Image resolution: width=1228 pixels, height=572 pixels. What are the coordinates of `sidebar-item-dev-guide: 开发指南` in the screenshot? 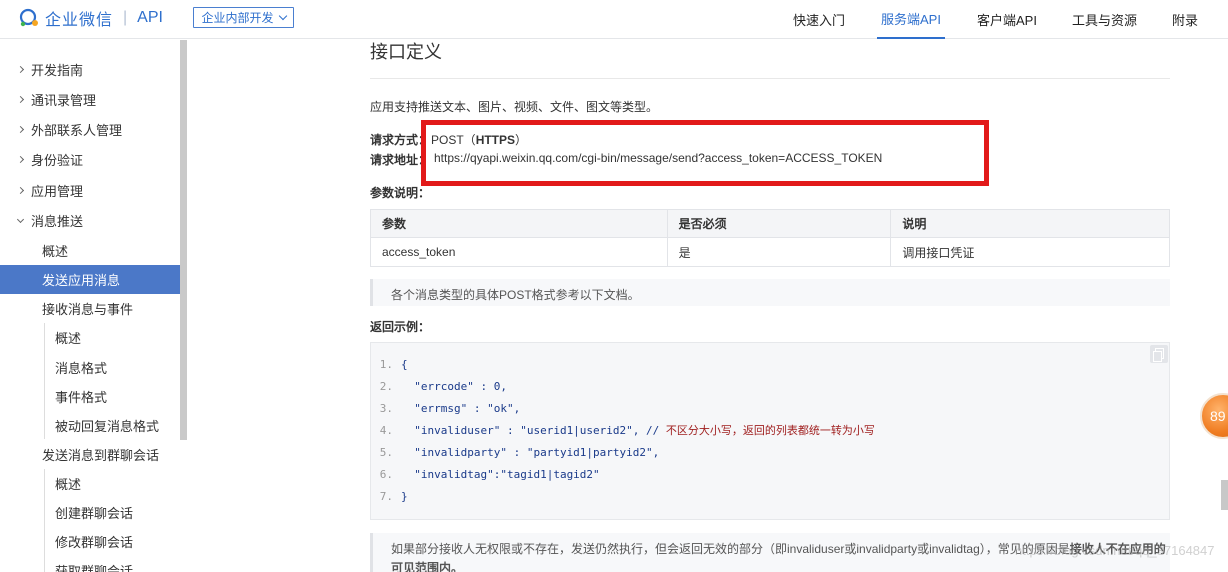 It's located at (90, 69).